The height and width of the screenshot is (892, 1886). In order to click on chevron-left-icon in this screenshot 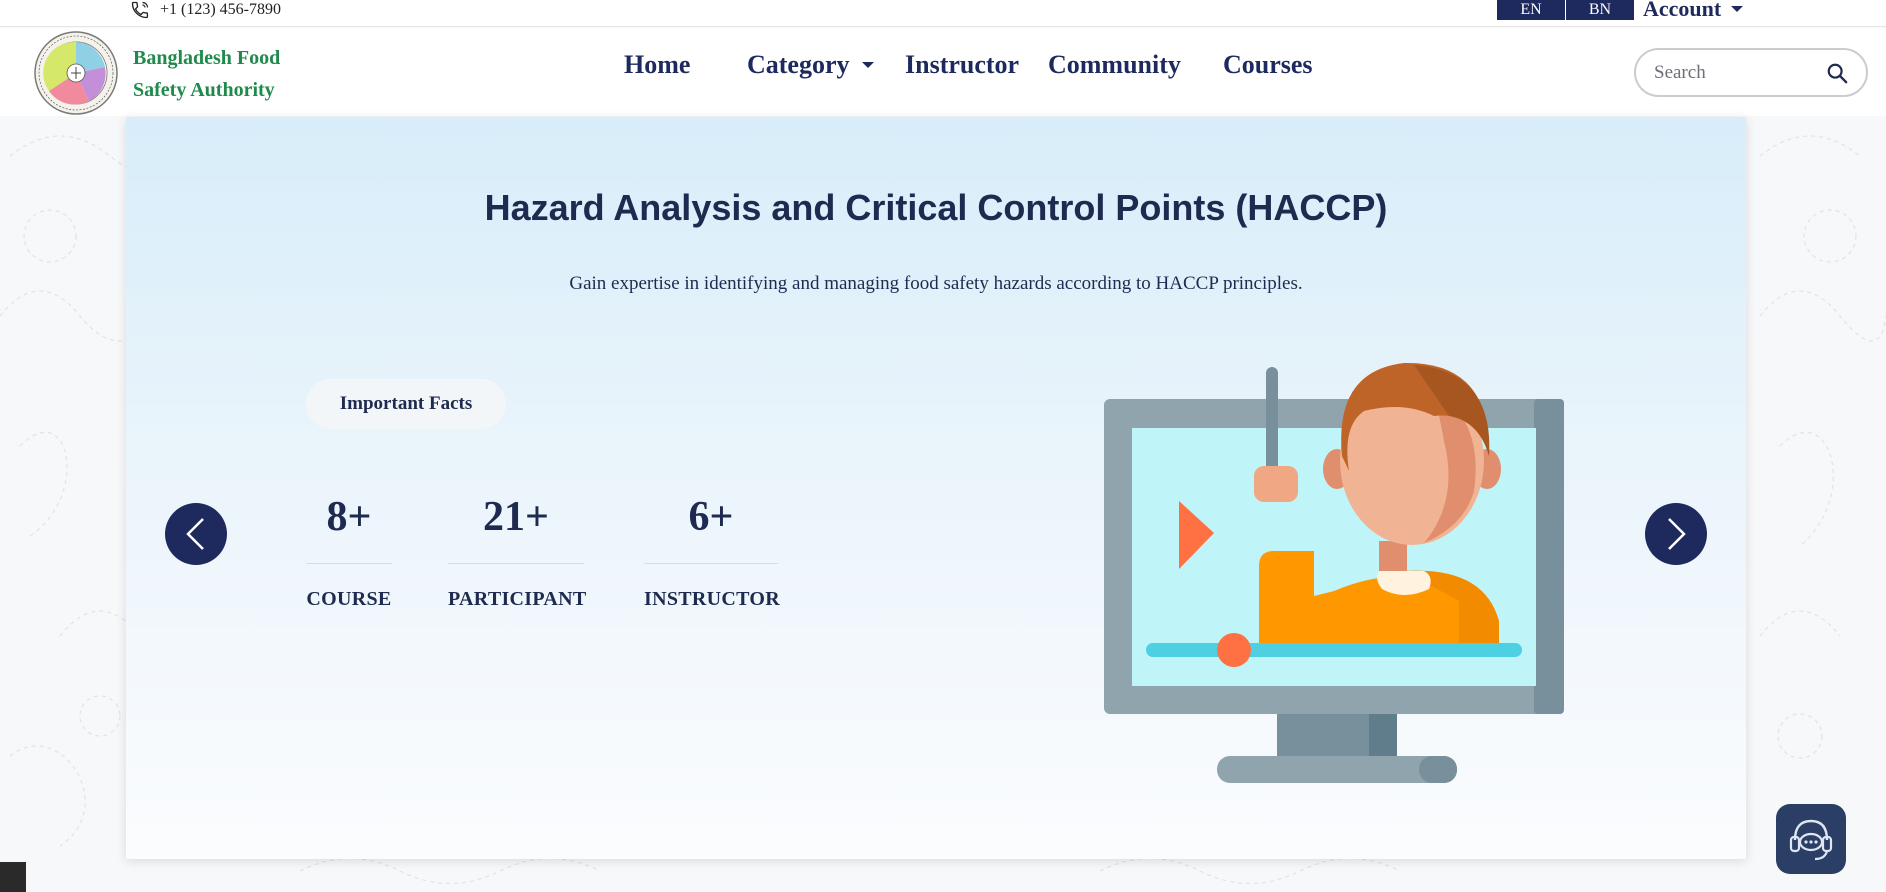, I will do `click(195, 534)`.